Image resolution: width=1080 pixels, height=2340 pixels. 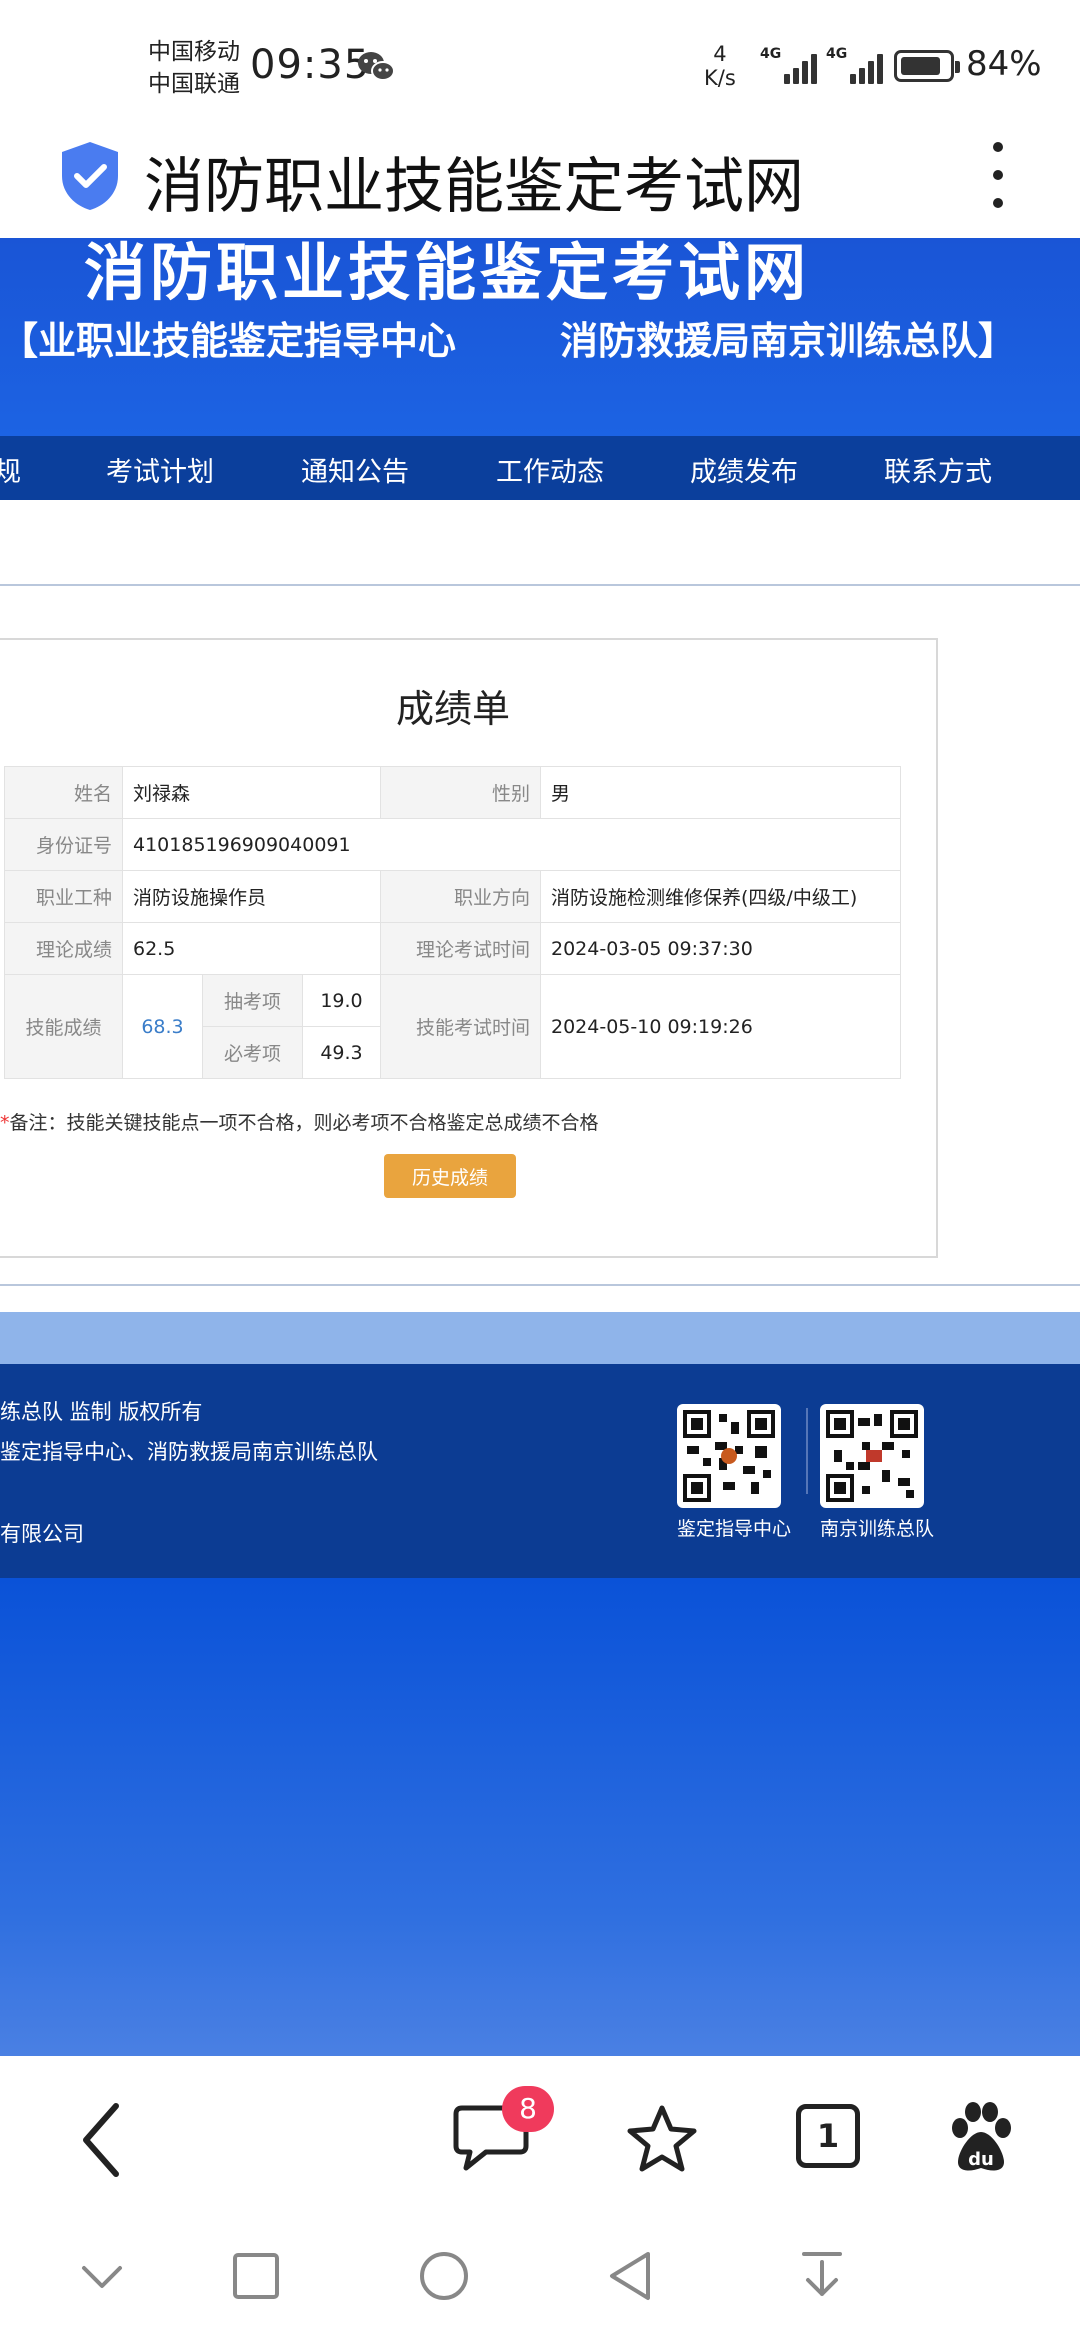 I want to click on comment-badge: 8, so click(x=528, y=2109).